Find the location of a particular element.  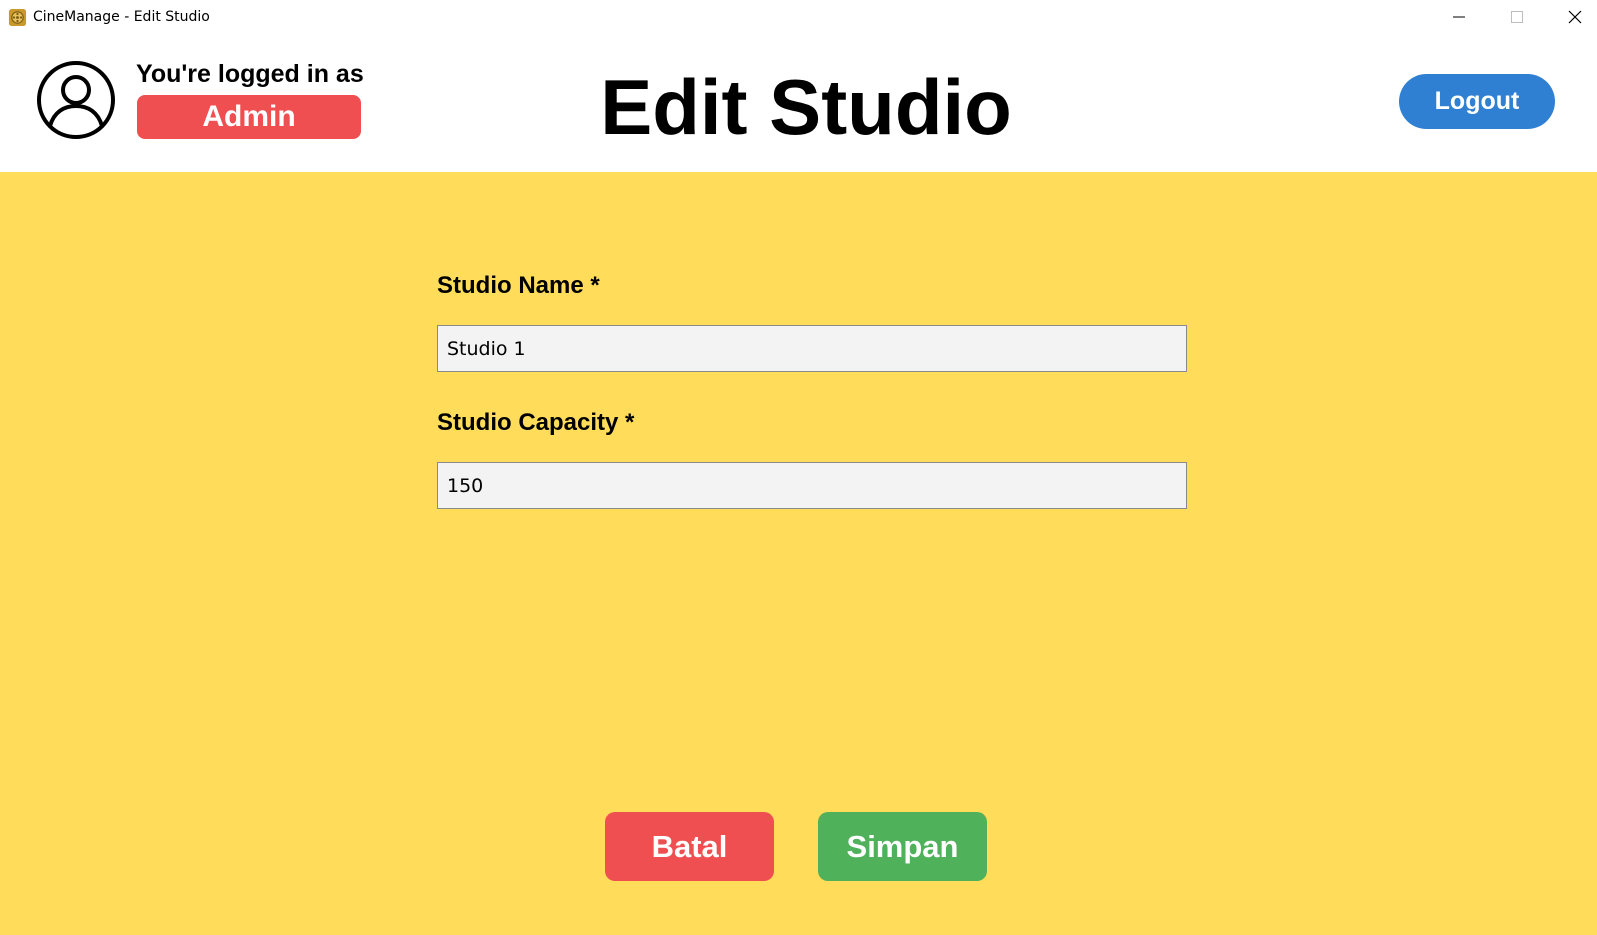

minimize-icon is located at coordinates (1459, 17).